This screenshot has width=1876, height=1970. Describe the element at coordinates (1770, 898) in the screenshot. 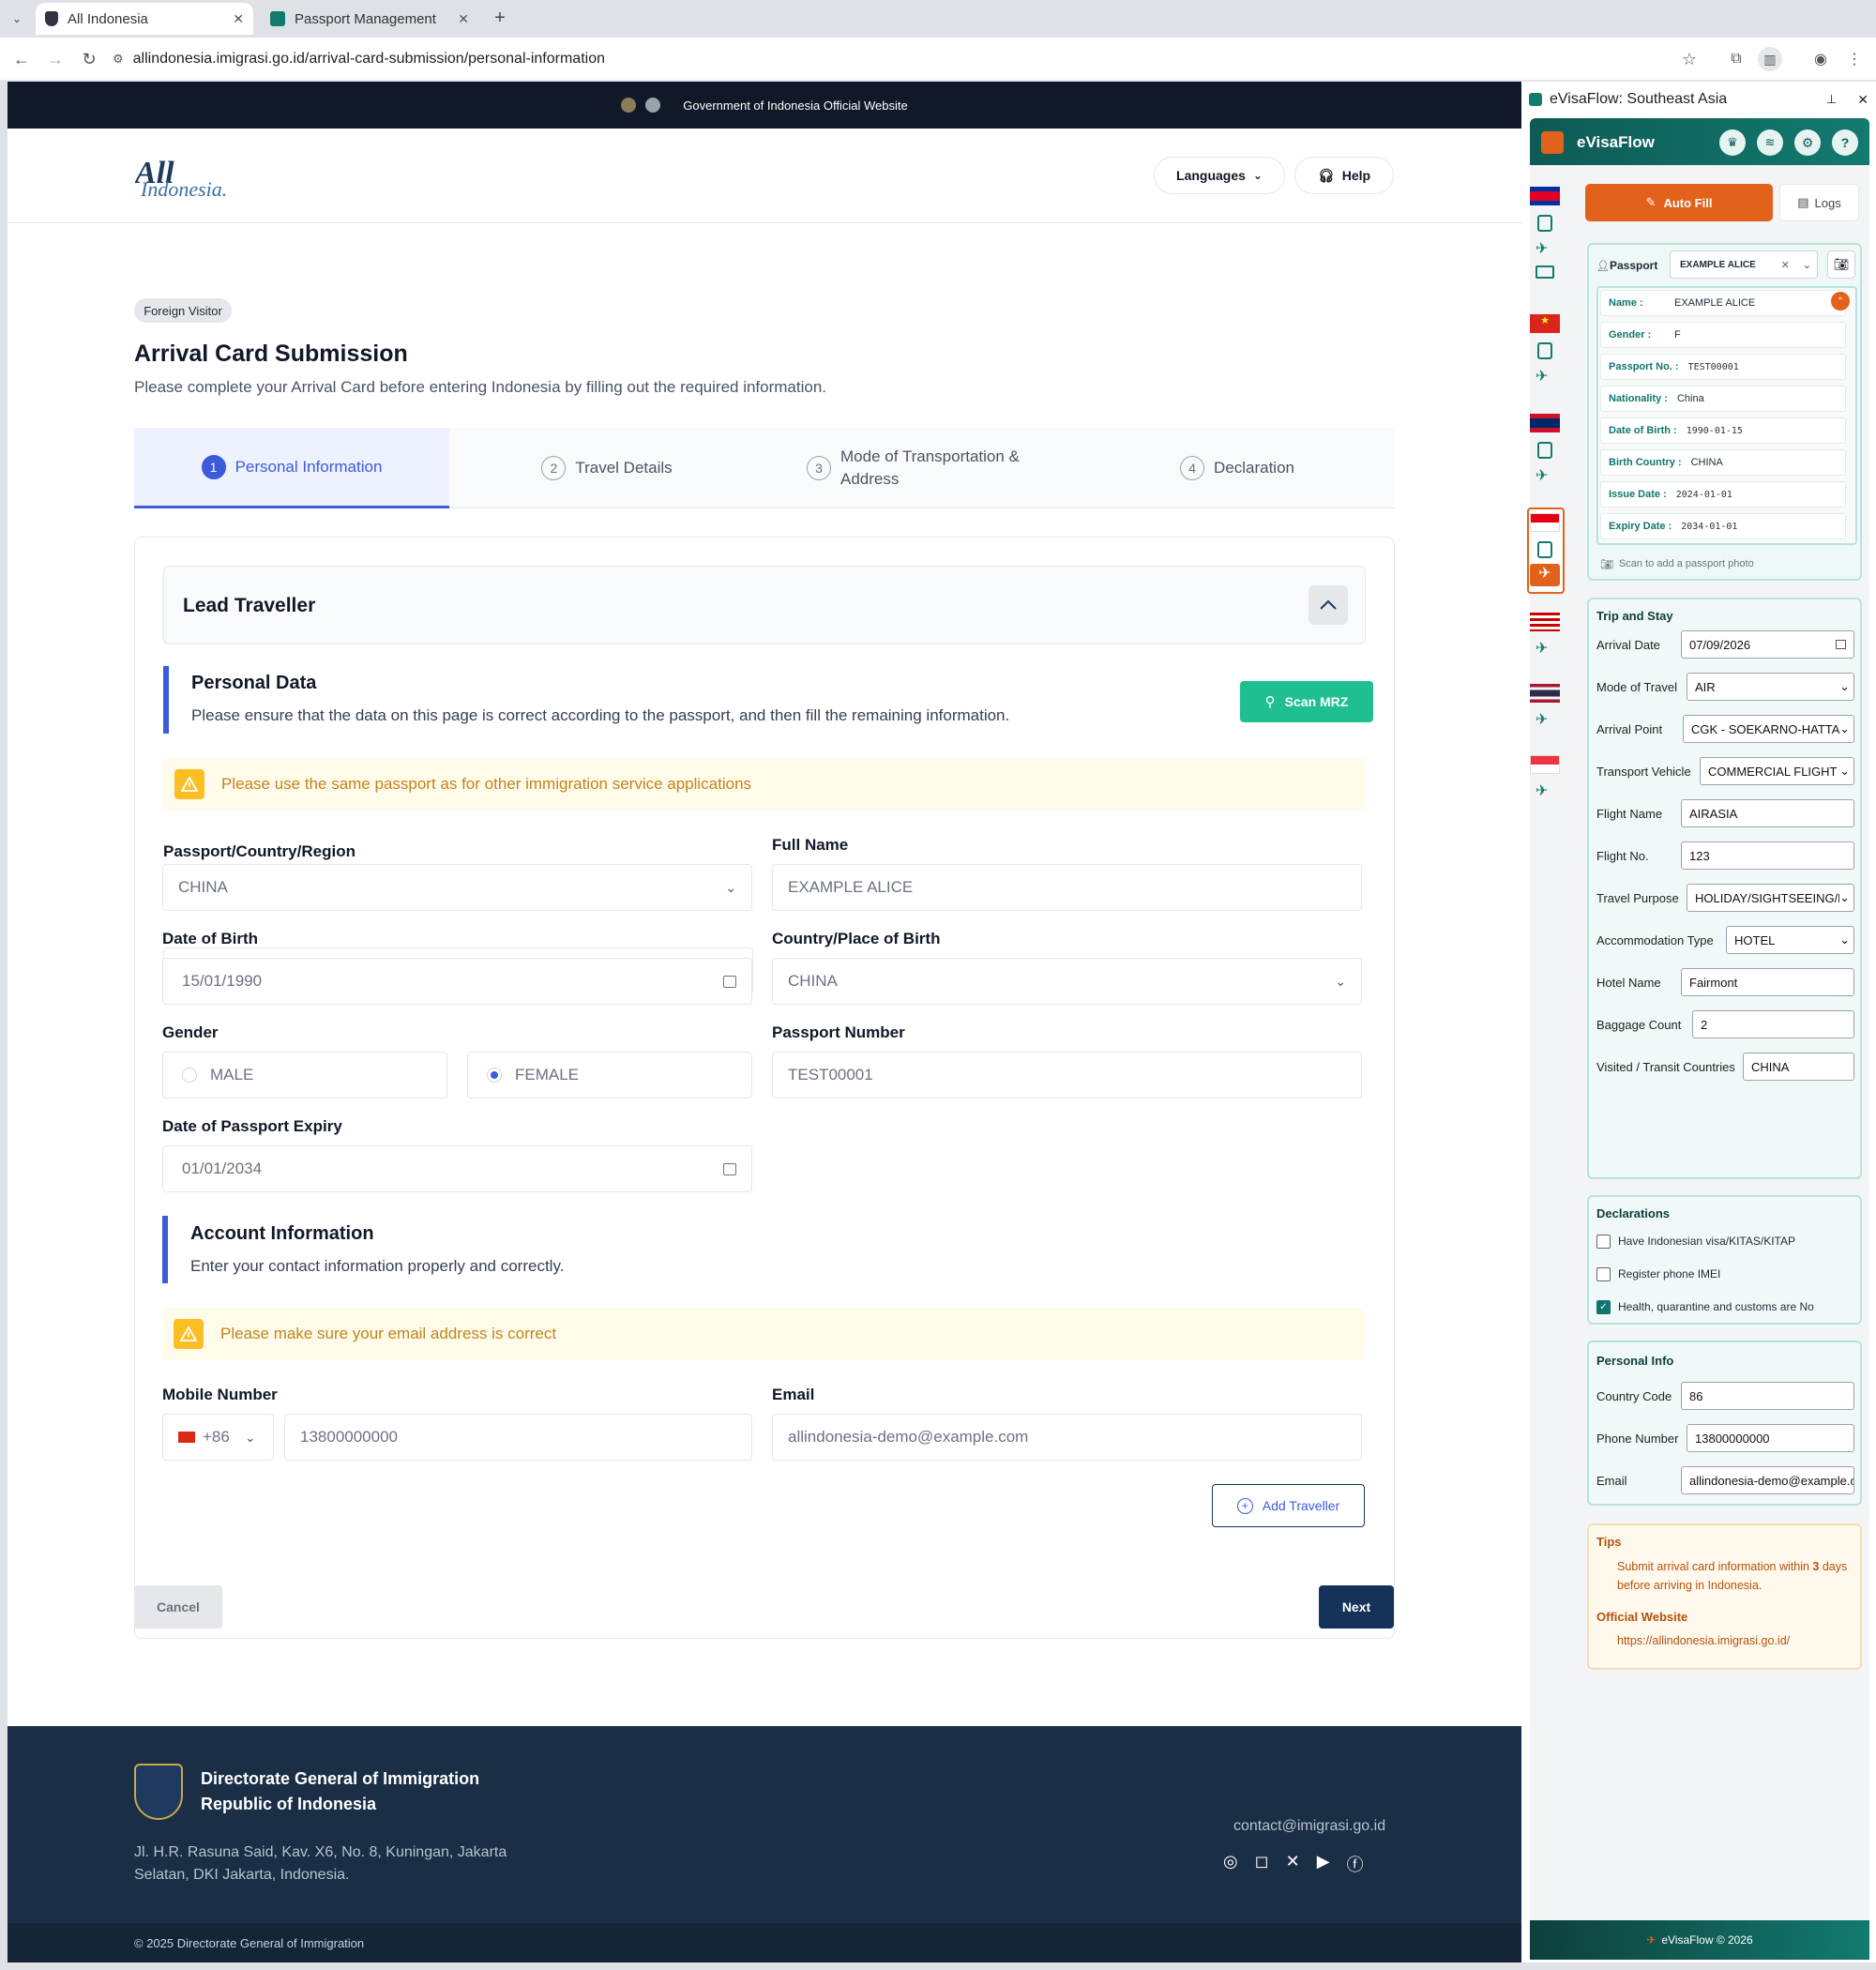

I see `travel-purpose-select: HOLIDAY/SIGHTSEEING/LEISURE⌄` at that location.